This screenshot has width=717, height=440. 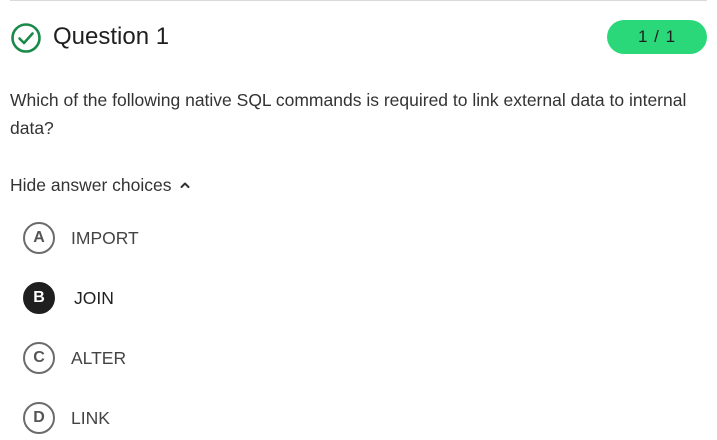 I want to click on answer-choice-c: C ALTER, so click(x=74, y=358).